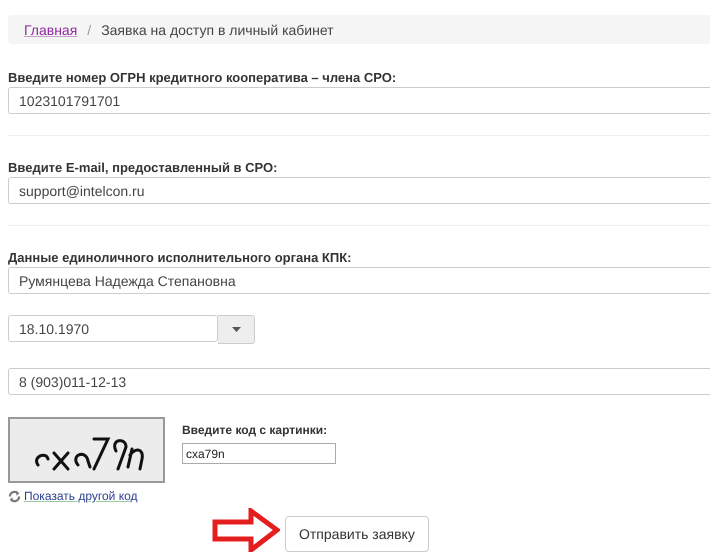 Image resolution: width=710 pixels, height=554 pixels. I want to click on dropdown-button, so click(236, 329).